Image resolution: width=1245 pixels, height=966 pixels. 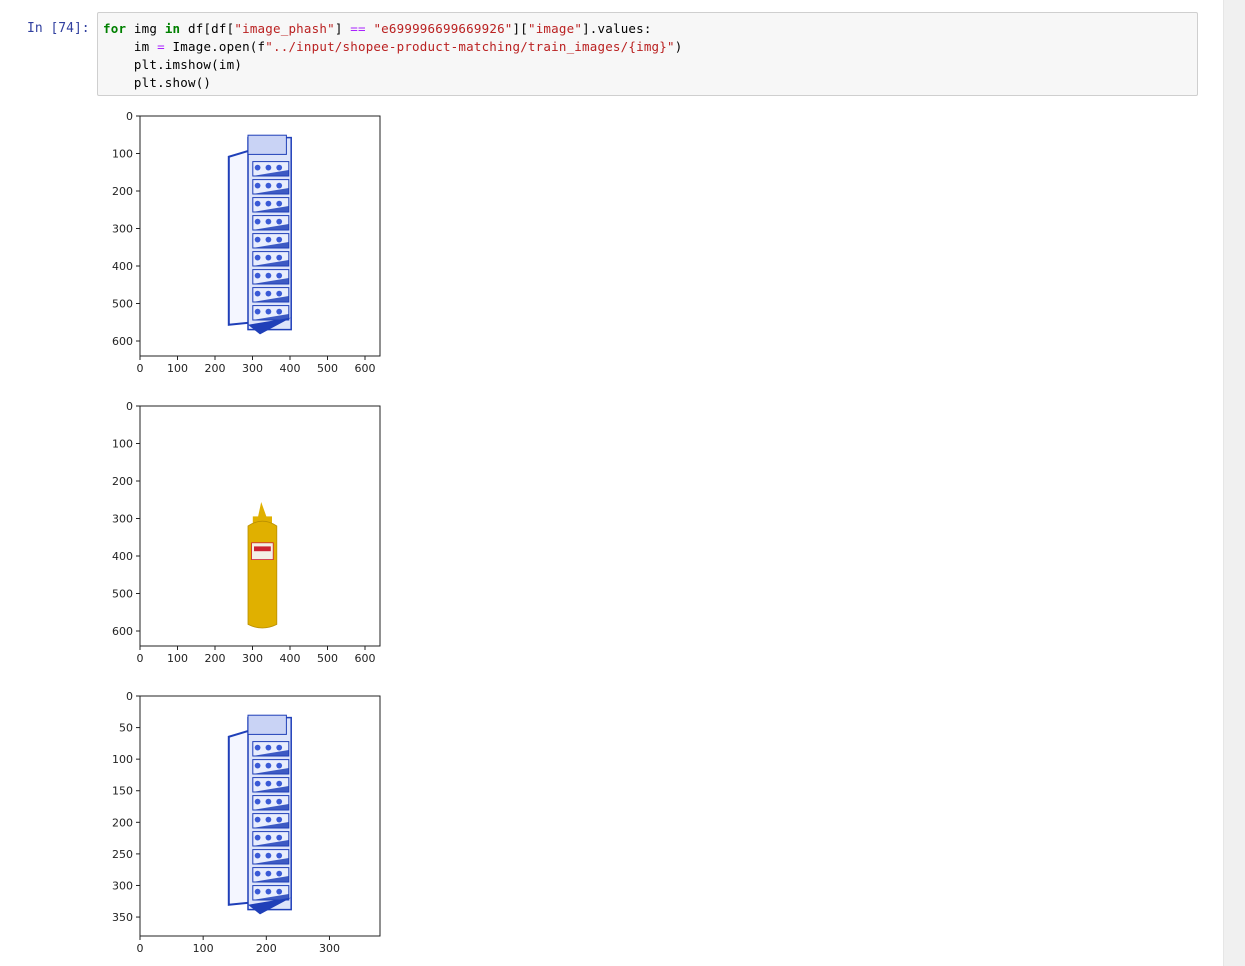 I want to click on x-tick-label: 400, so click(x=290, y=368).